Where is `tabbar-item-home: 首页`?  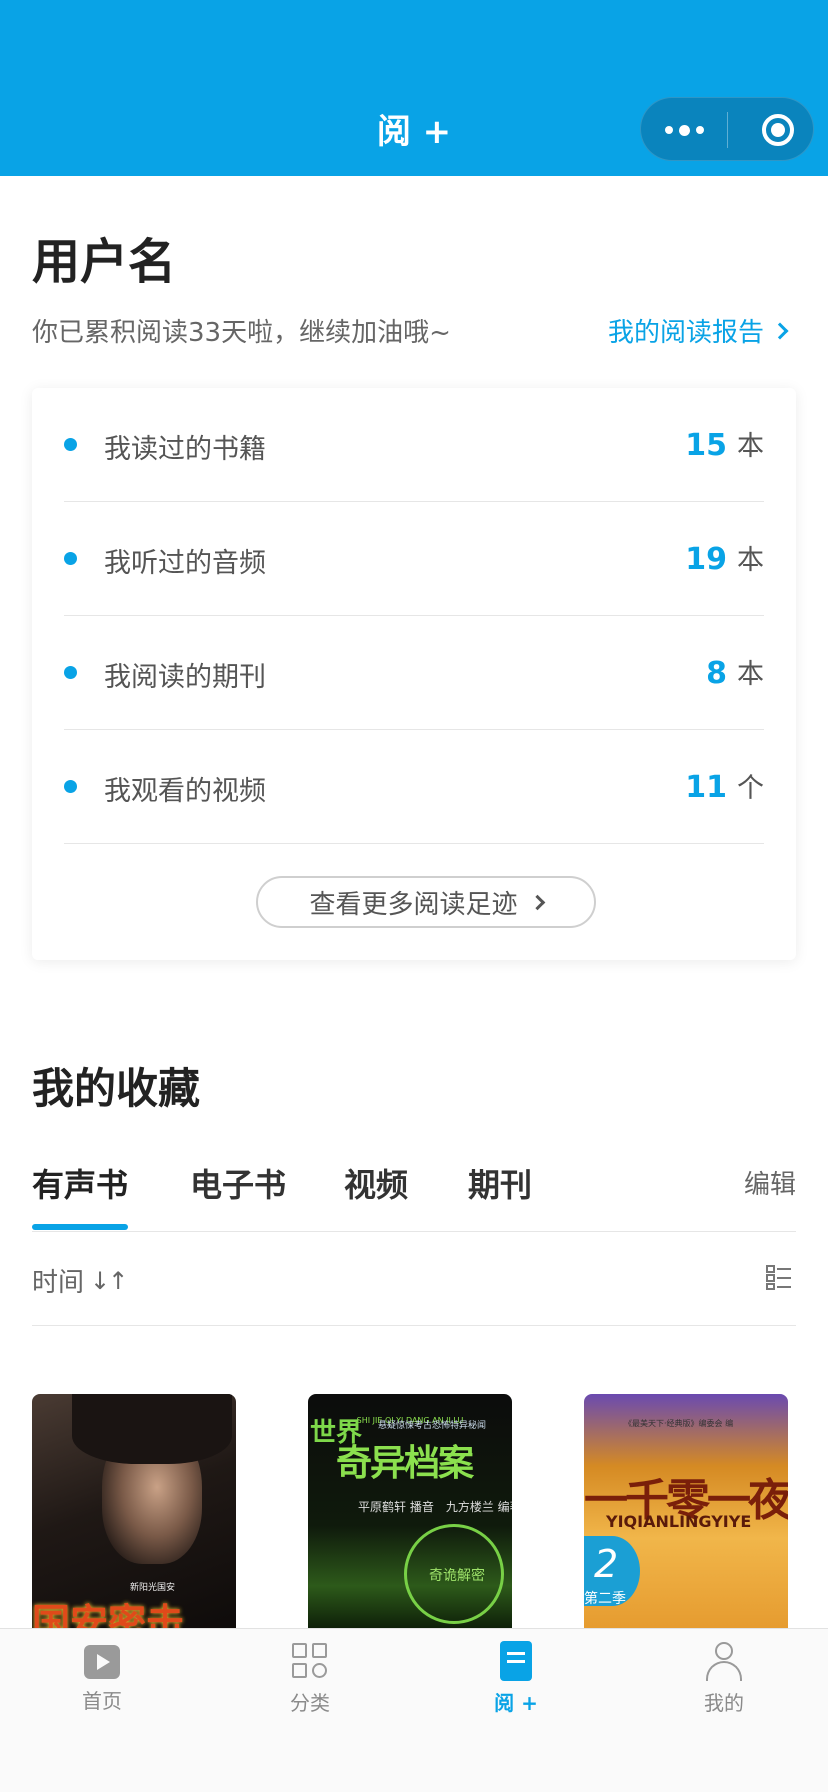
tabbar-item-home: 首页 is located at coordinates (102, 1677).